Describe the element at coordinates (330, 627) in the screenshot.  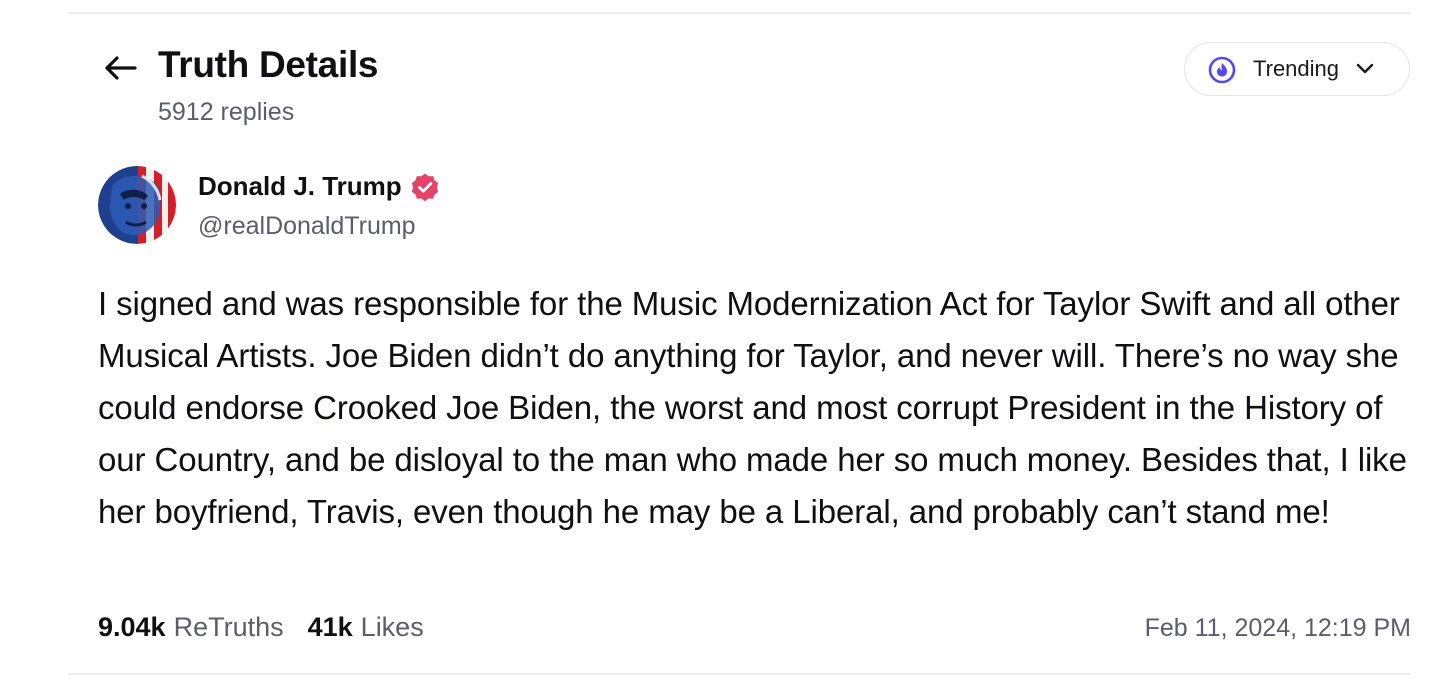
I see `likes-count: 41k` at that location.